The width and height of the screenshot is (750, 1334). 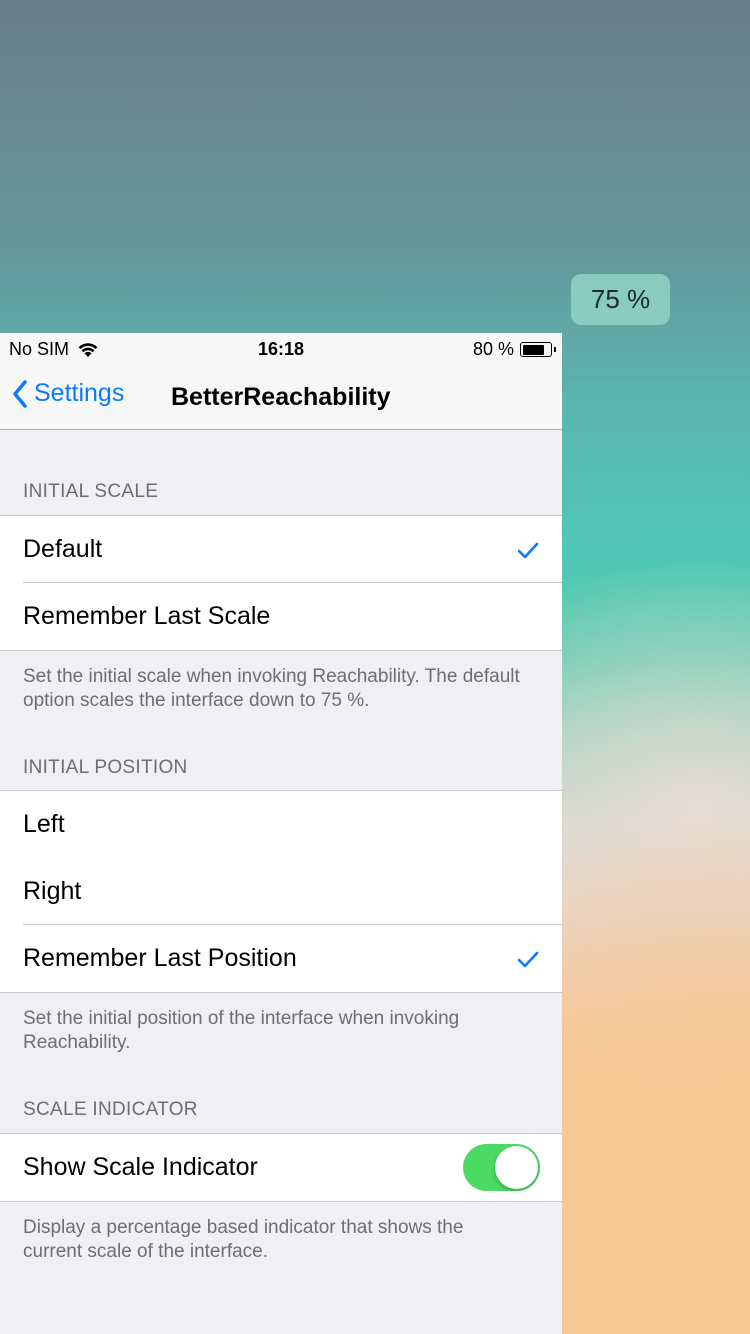 I want to click on option-label: Left, so click(x=44, y=824).